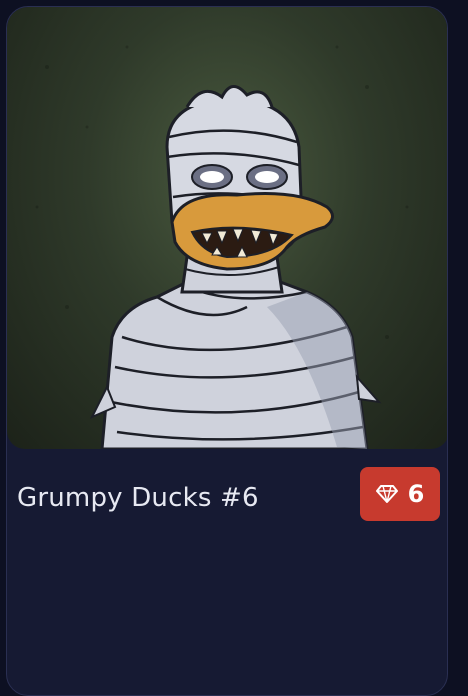 The image size is (468, 696). Describe the element at coordinates (386, 494) in the screenshot. I see `gem-icon` at that location.